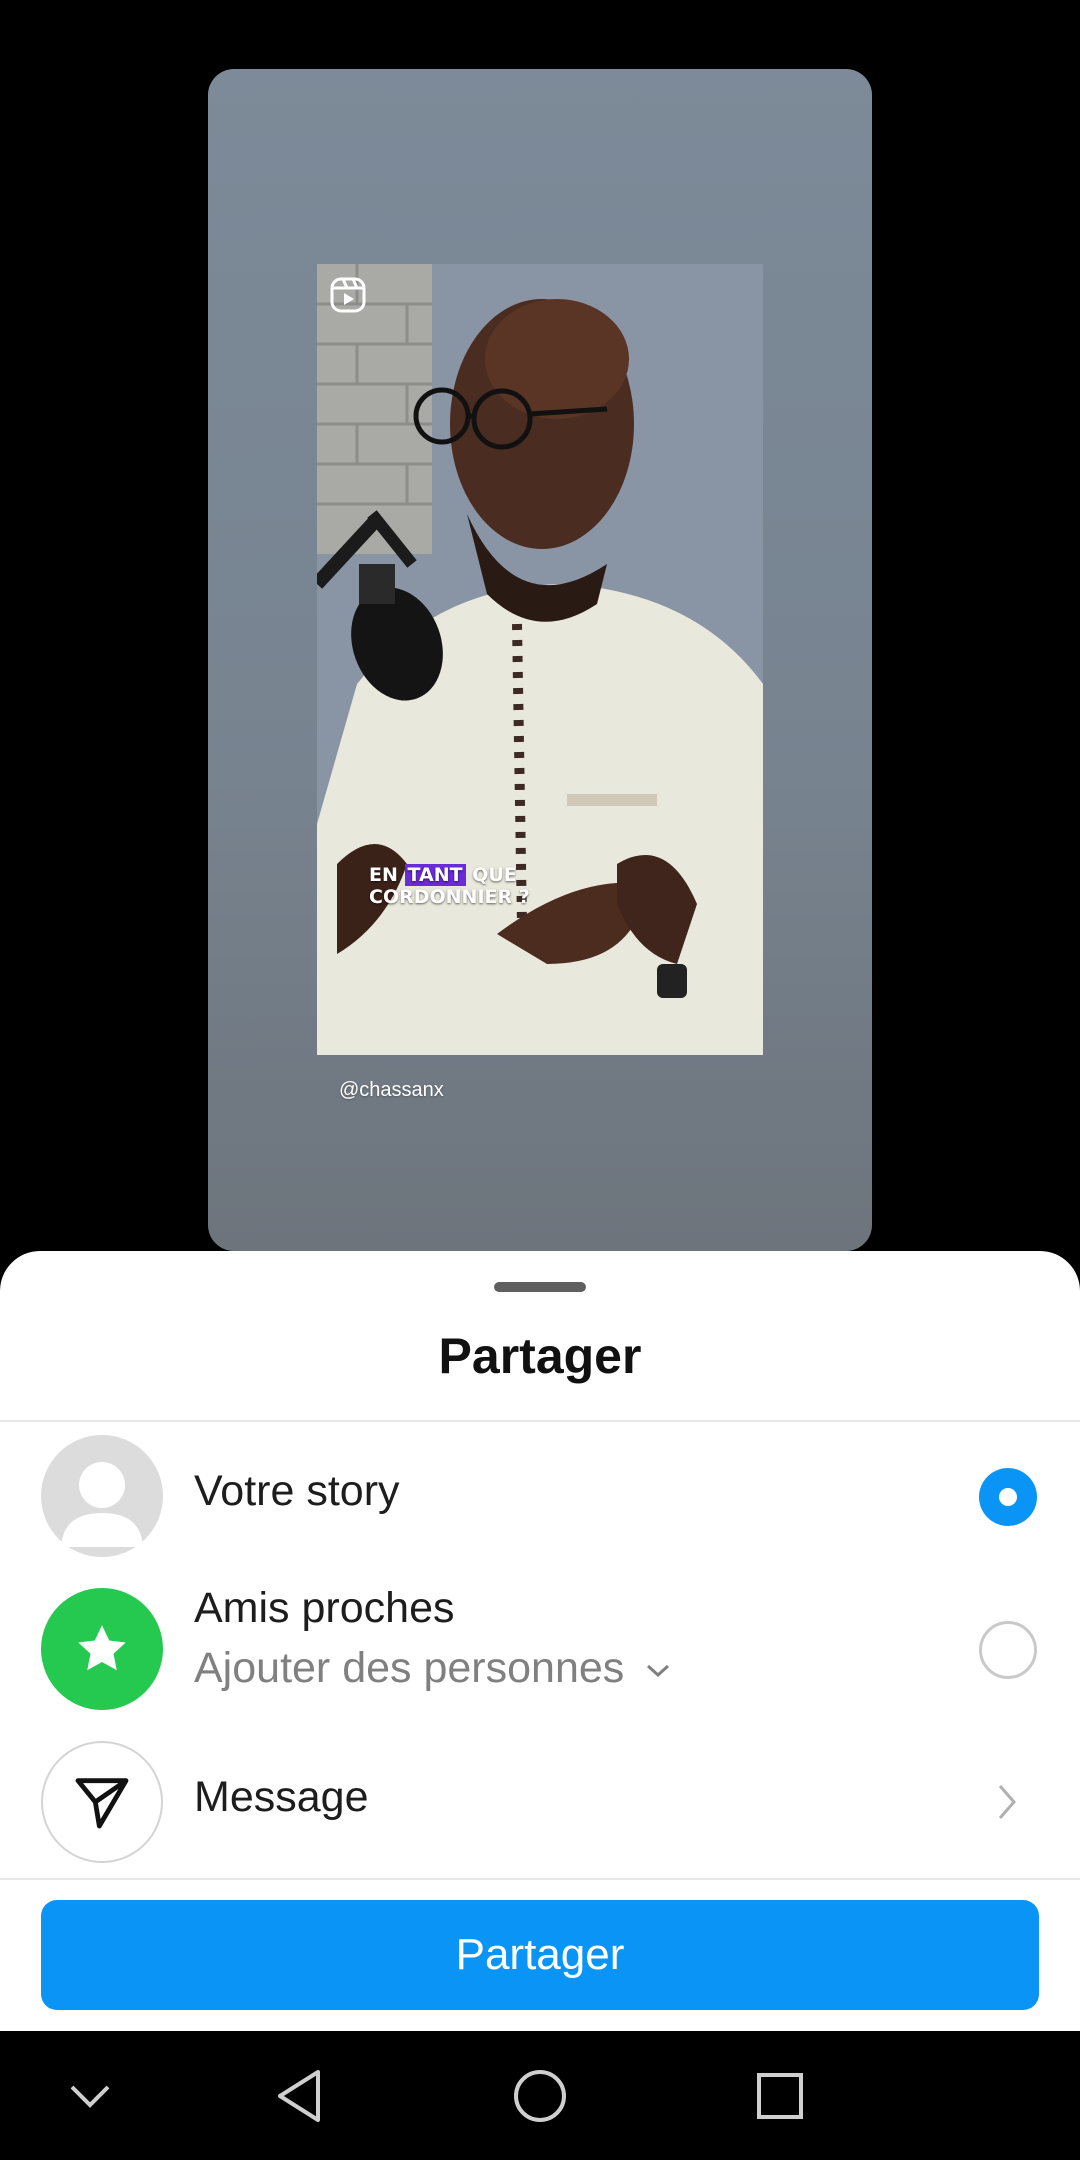  I want to click on option-label: Votre story, so click(297, 1491).